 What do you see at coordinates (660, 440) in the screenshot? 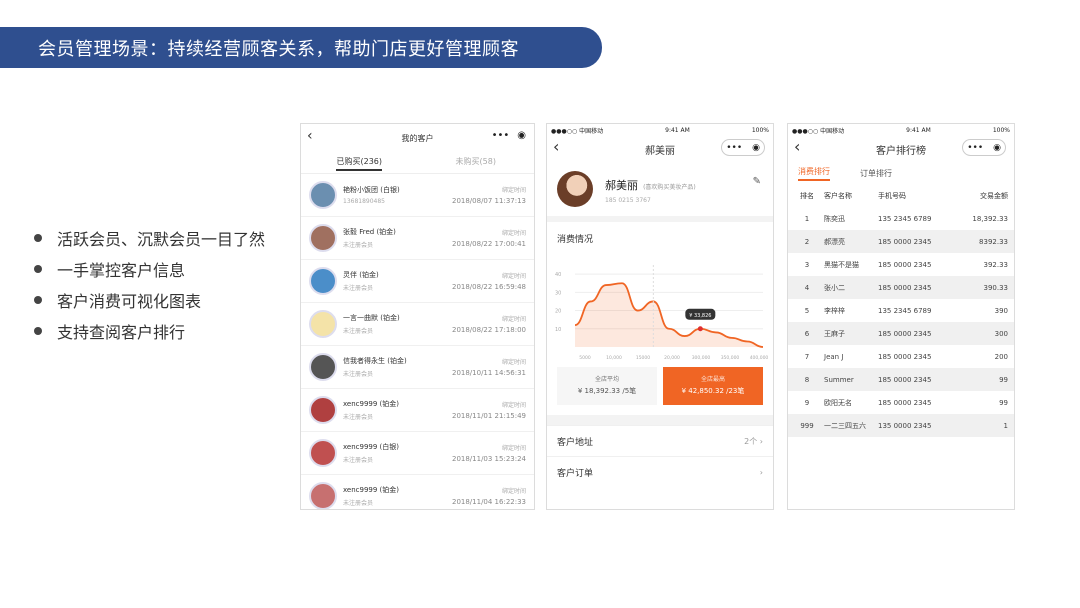
I see `customer-address-row: 客户地址 2个 ›` at bounding box center [660, 440].